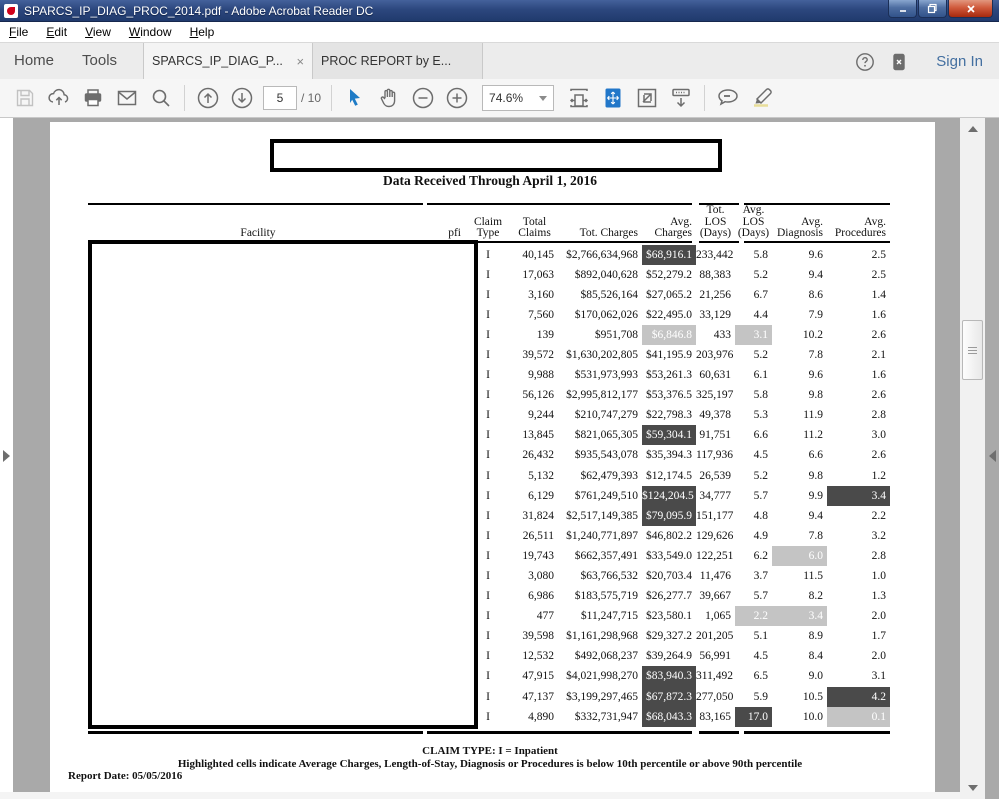 The image size is (999, 799). Describe the element at coordinates (647, 98) in the screenshot. I see `fullscreen-icon` at that location.